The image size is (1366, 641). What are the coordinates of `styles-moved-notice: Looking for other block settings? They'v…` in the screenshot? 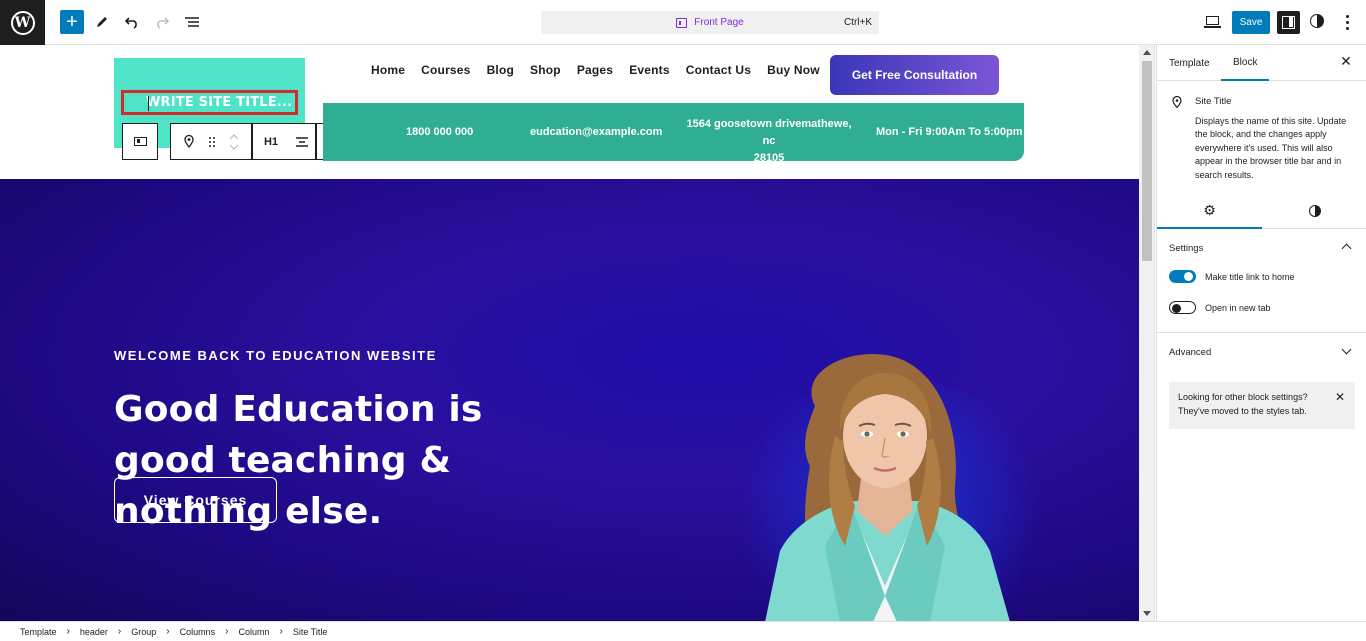 It's located at (1262, 405).